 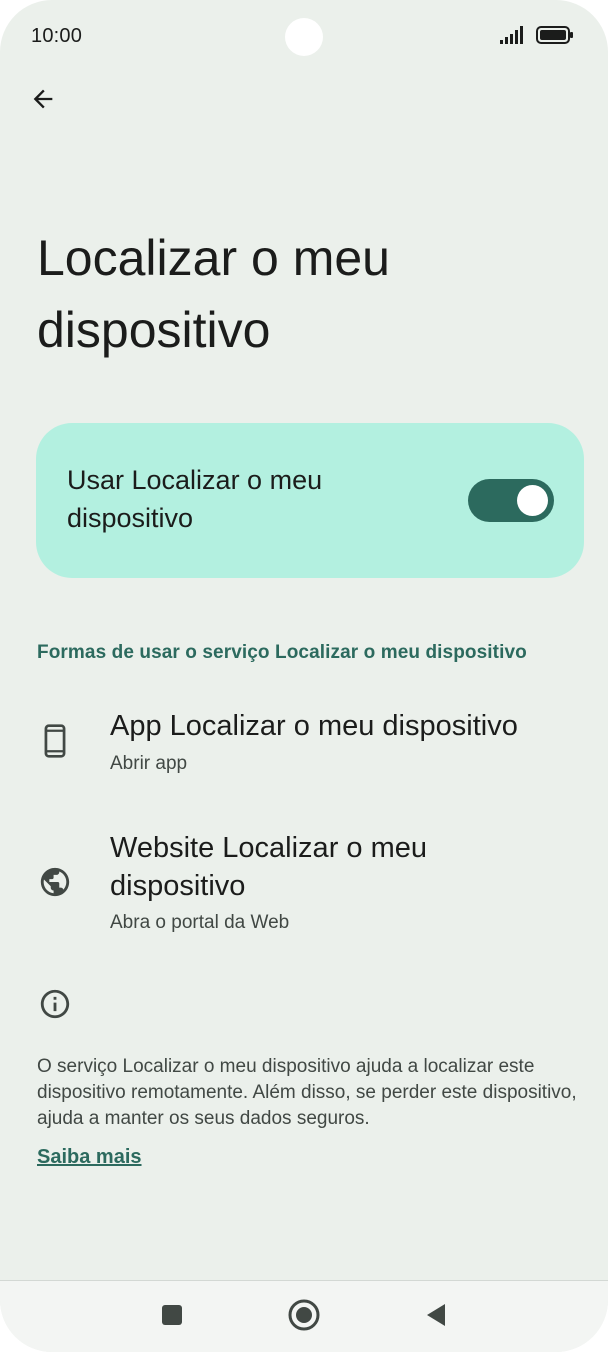 What do you see at coordinates (89, 1157) in the screenshot?
I see `learn-more-link: Saiba mais` at bounding box center [89, 1157].